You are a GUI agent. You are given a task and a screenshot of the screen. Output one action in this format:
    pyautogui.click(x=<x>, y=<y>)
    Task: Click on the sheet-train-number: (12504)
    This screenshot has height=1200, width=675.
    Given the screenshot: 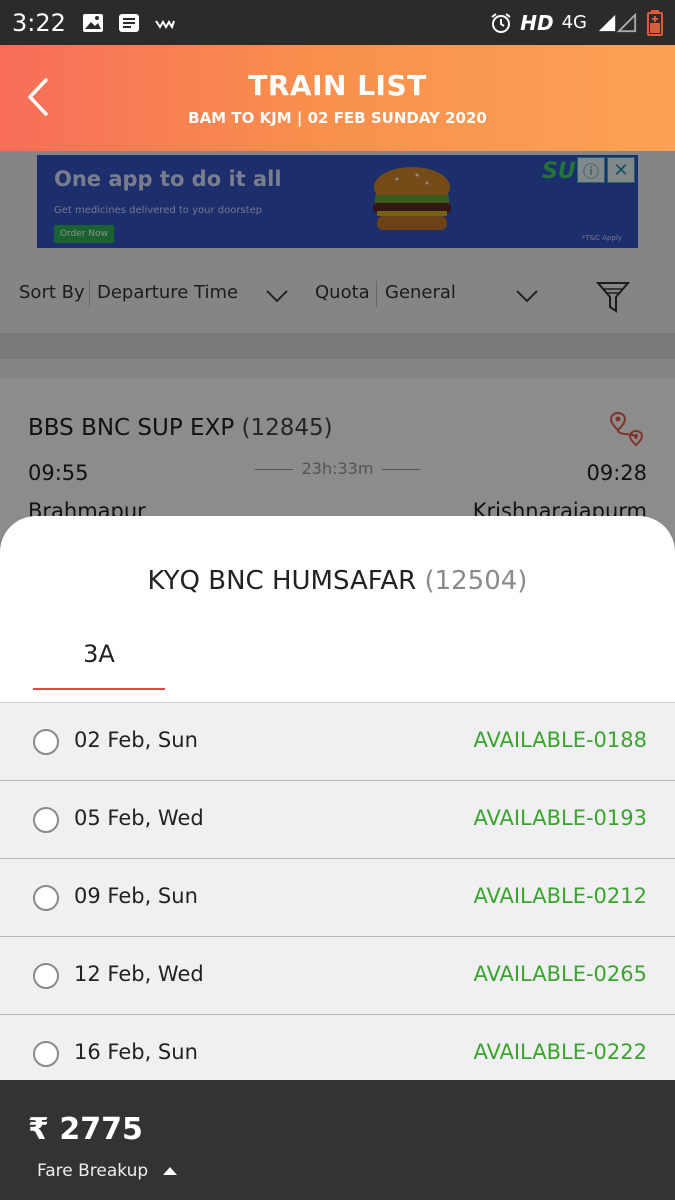 What is the action you would take?
    pyautogui.click(x=476, y=581)
    